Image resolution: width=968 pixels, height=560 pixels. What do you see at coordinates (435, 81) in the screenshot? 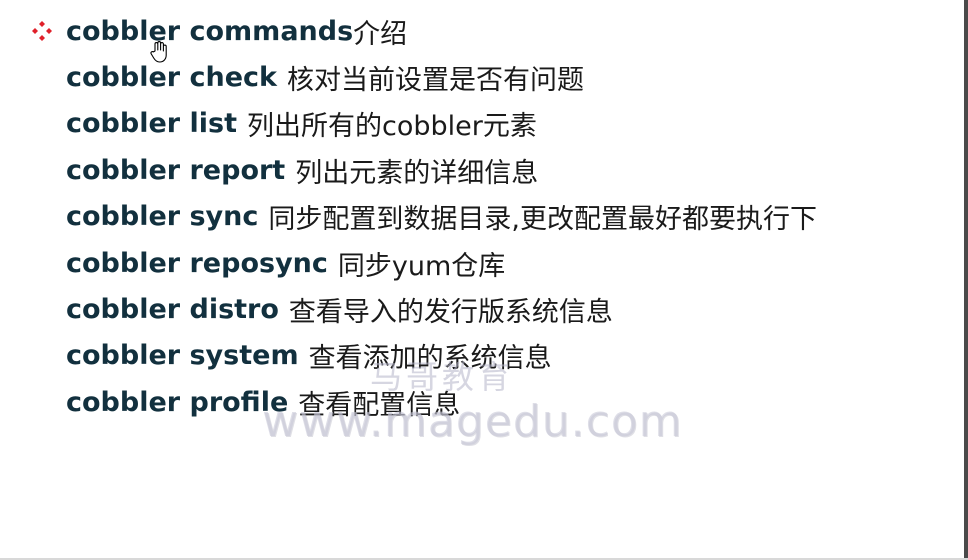
I see `command-description: 核对当前设置是否有问题` at bounding box center [435, 81].